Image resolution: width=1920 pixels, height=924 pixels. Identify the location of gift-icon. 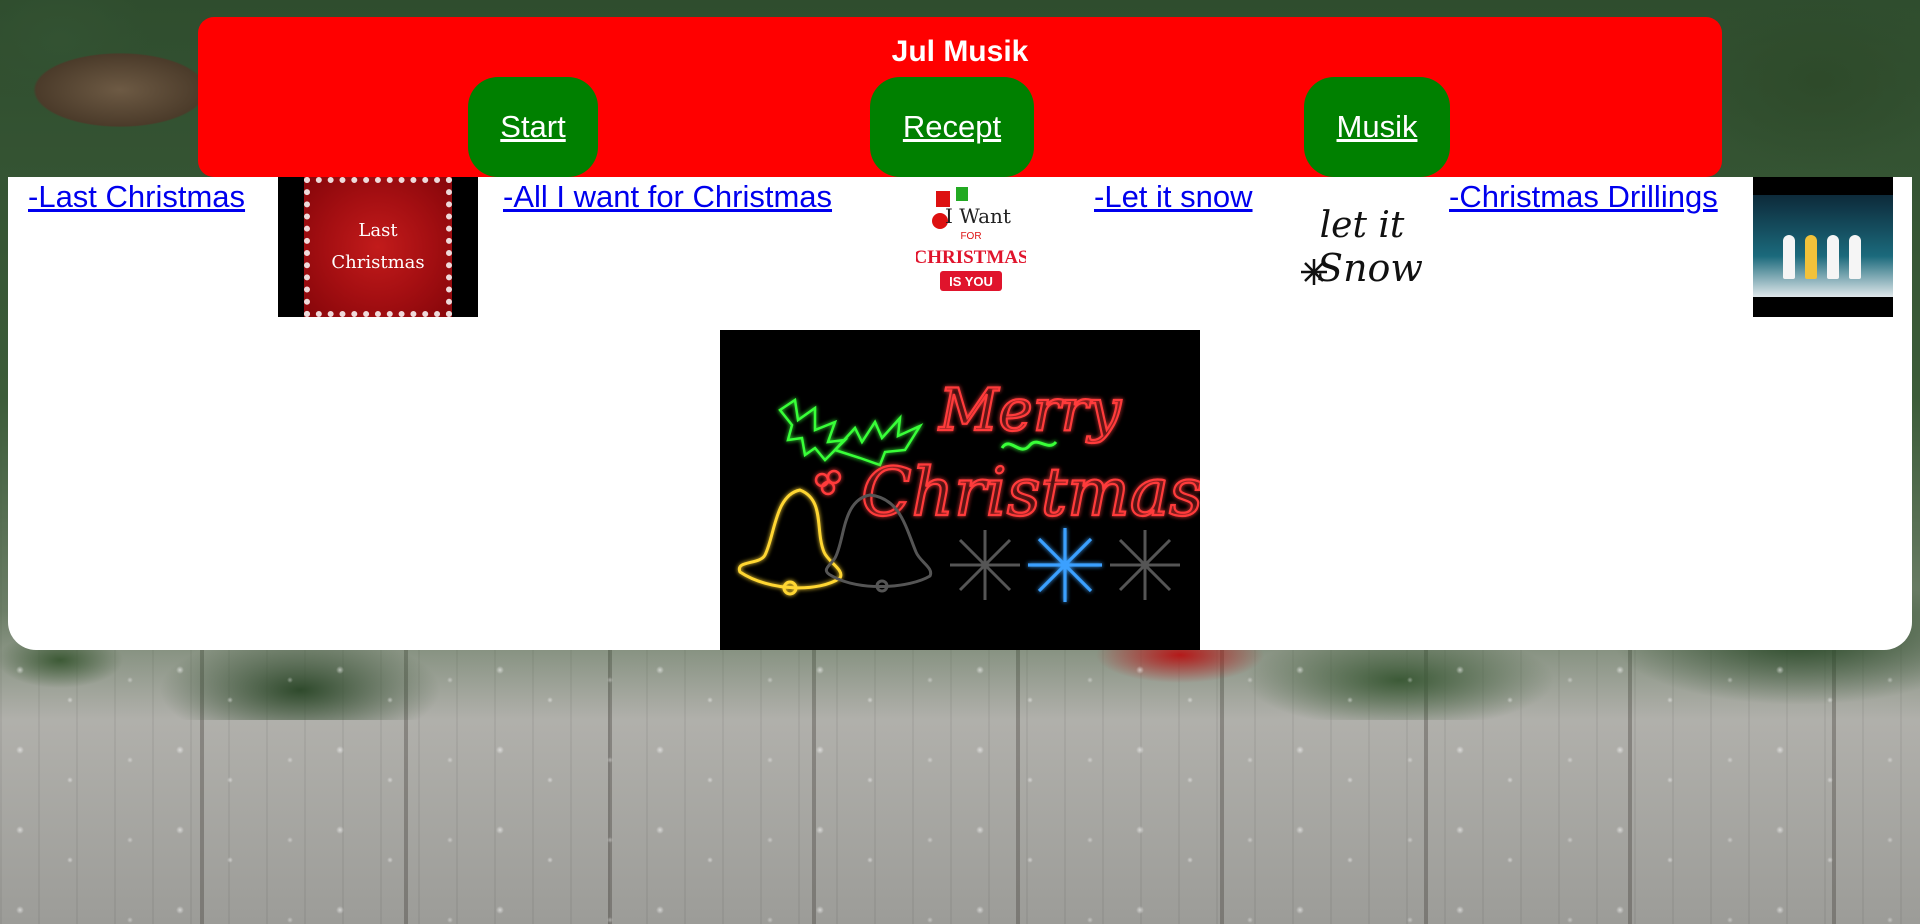
(962, 194).